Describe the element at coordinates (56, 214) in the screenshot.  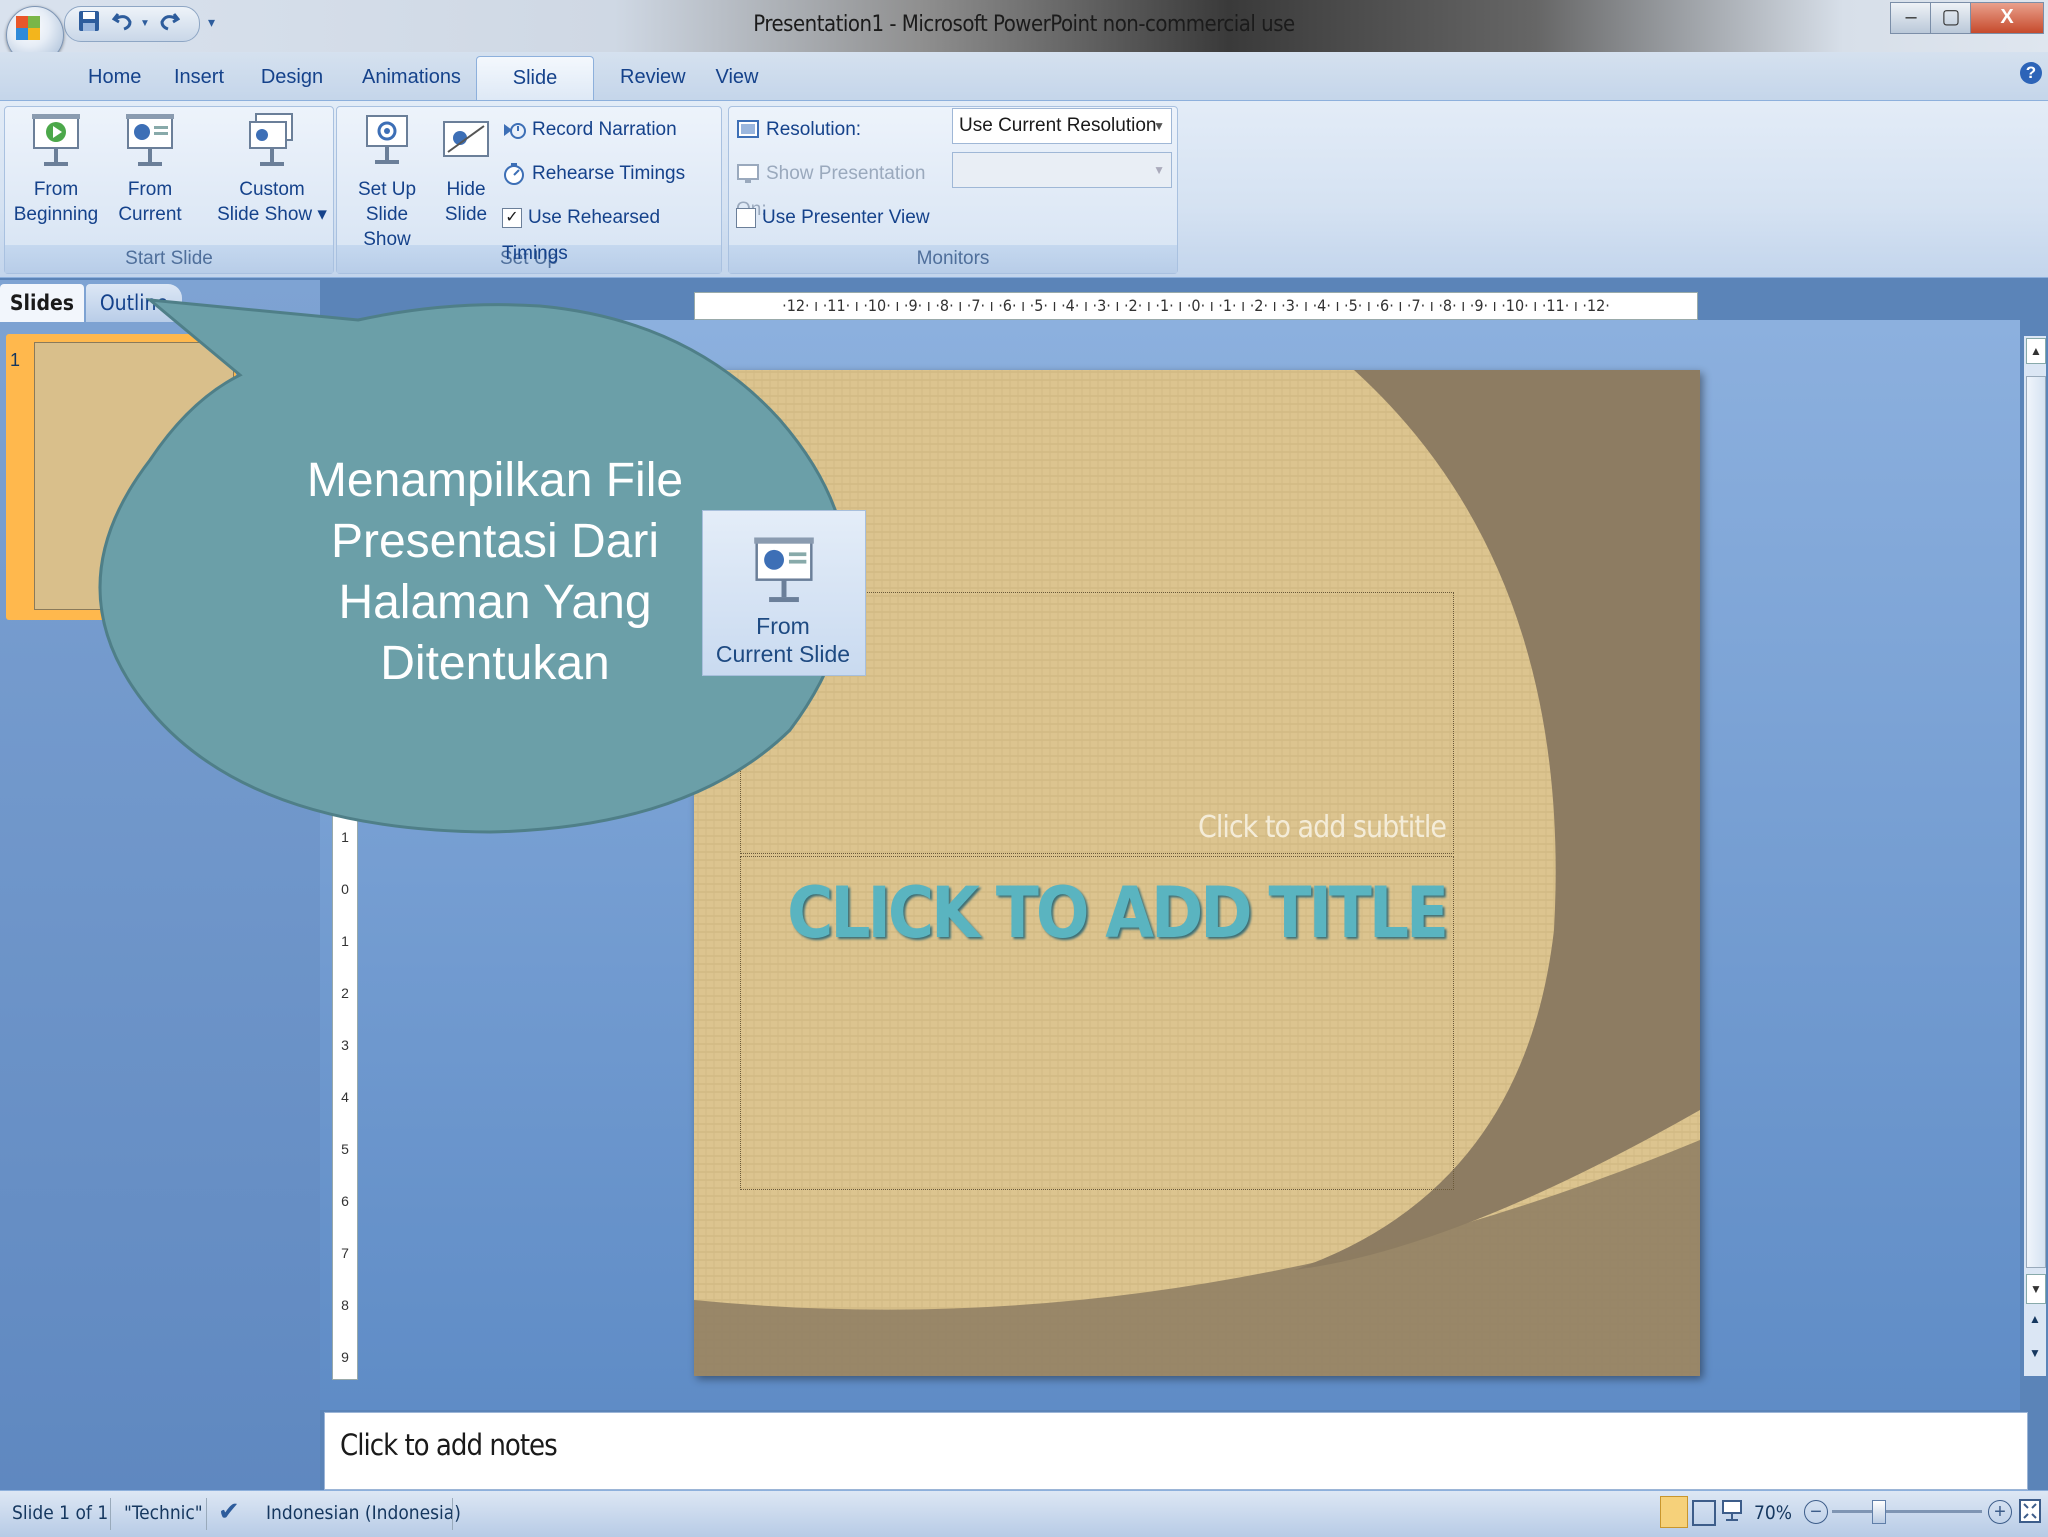
I see `from-beginning-label-2: Beginning` at that location.